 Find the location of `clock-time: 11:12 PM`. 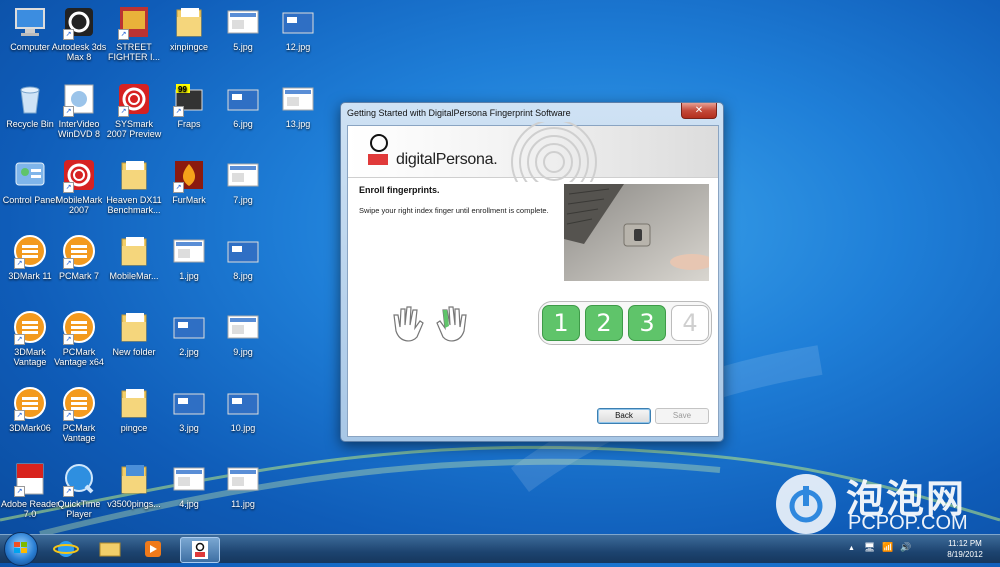

clock-time: 11:12 PM is located at coordinates (965, 543).